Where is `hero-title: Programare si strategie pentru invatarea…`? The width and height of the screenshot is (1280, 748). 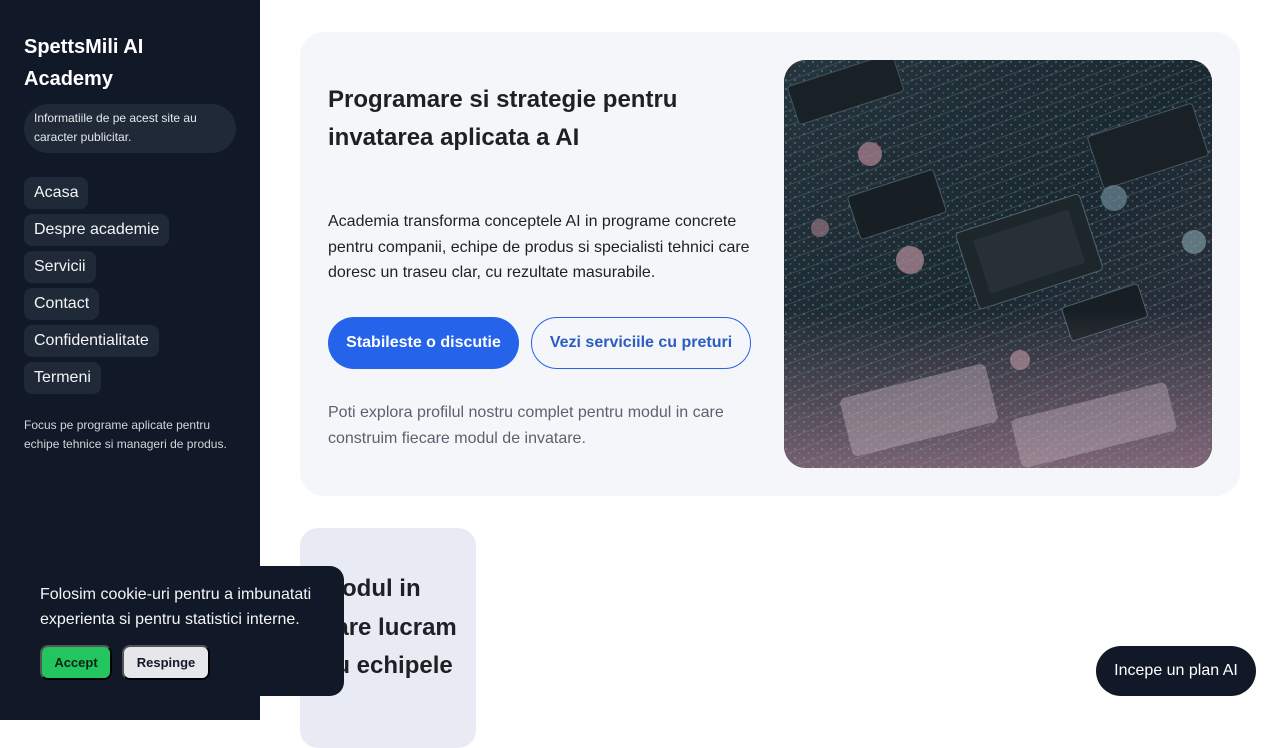
hero-title: Programare si strategie pentru invatarea… is located at coordinates (503, 118).